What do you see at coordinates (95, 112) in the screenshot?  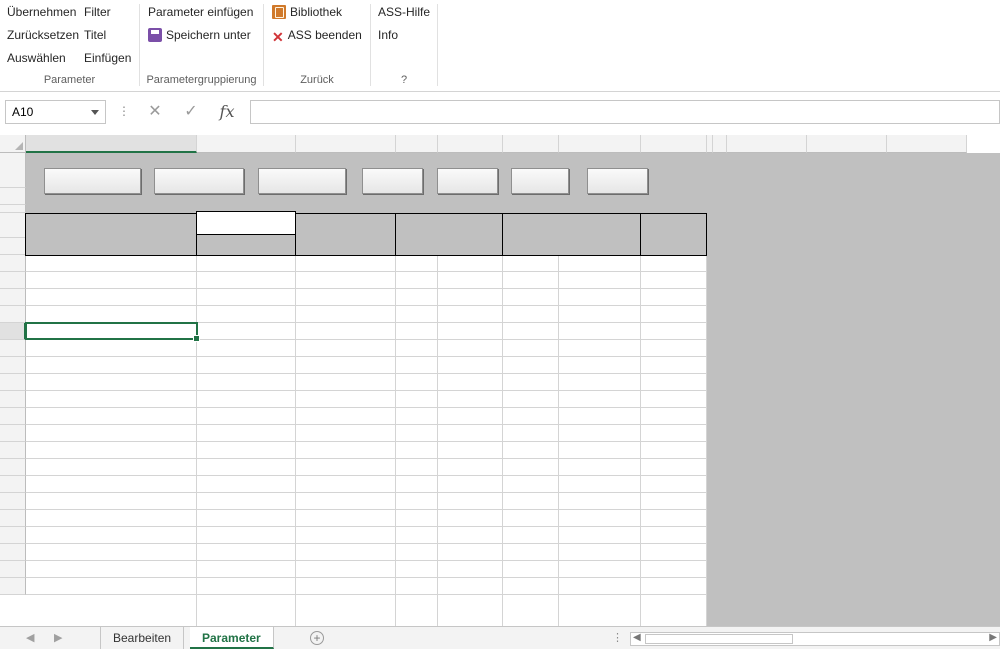 I see `chevron-down-icon` at bounding box center [95, 112].